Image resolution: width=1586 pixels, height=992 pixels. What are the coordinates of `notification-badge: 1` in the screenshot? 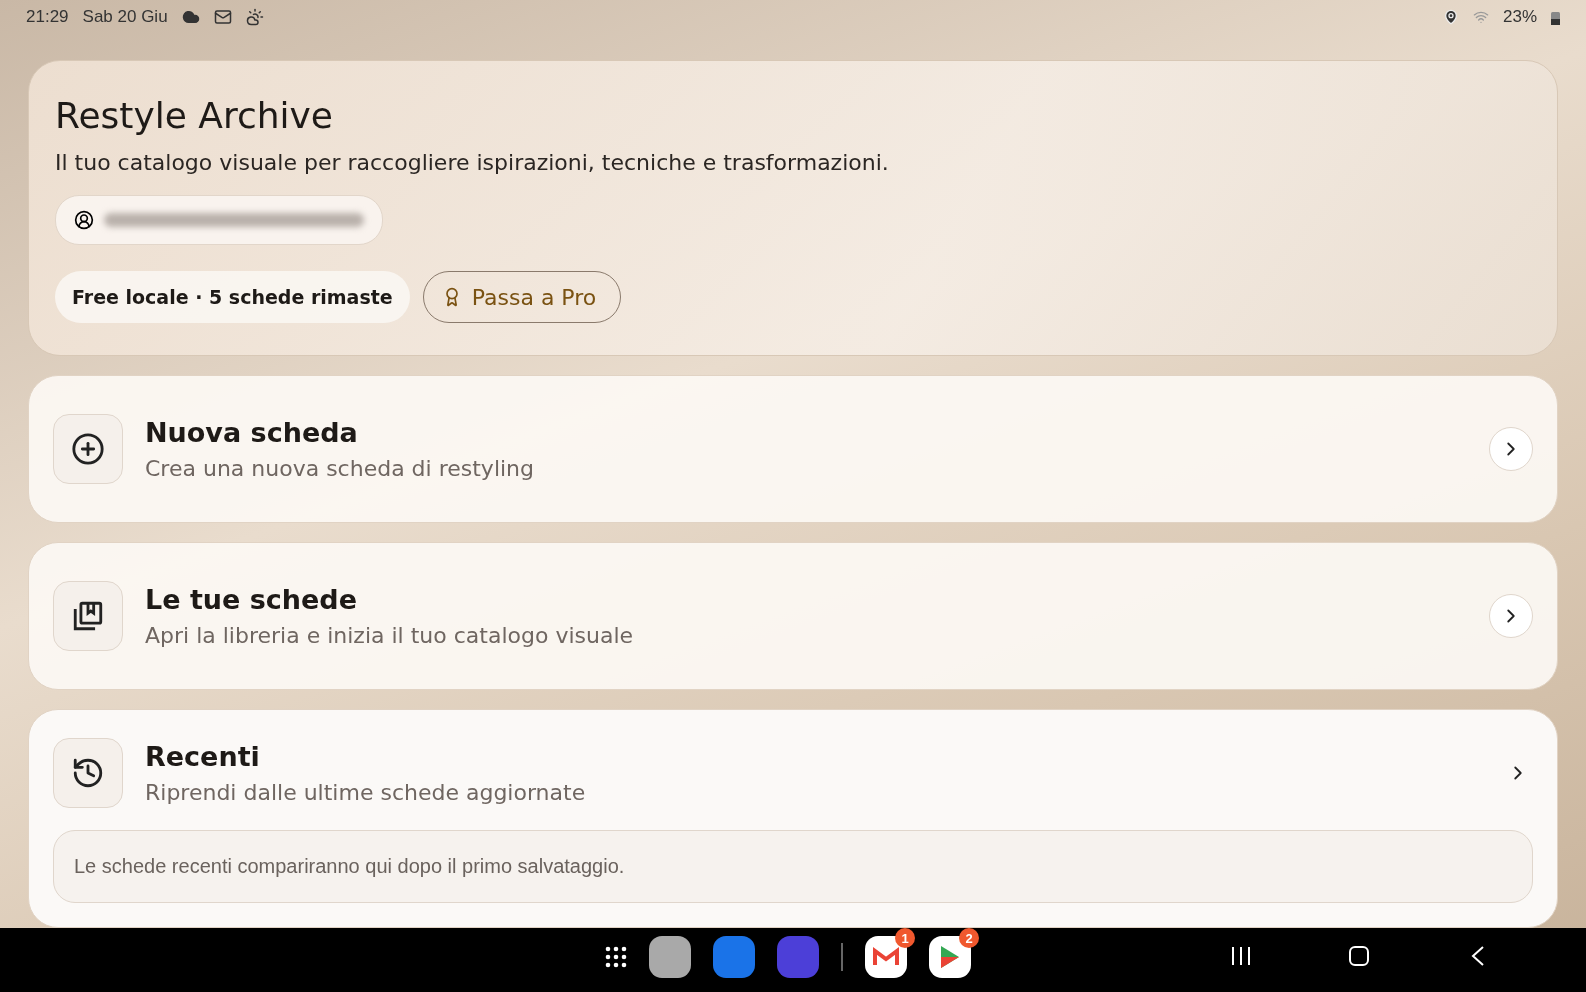 It's located at (905, 938).